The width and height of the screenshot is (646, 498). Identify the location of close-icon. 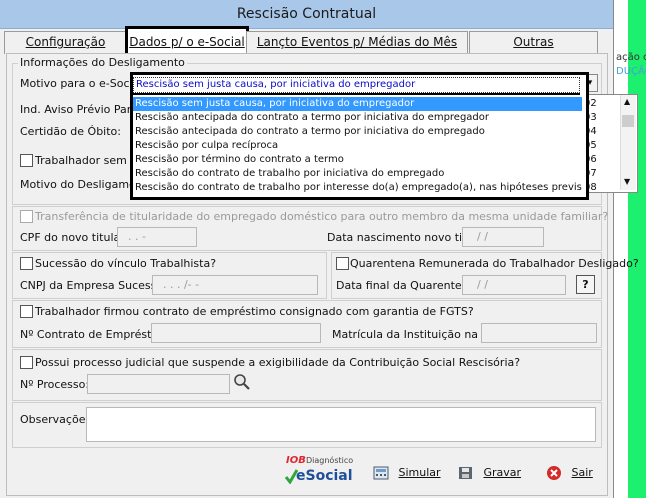
(554, 473).